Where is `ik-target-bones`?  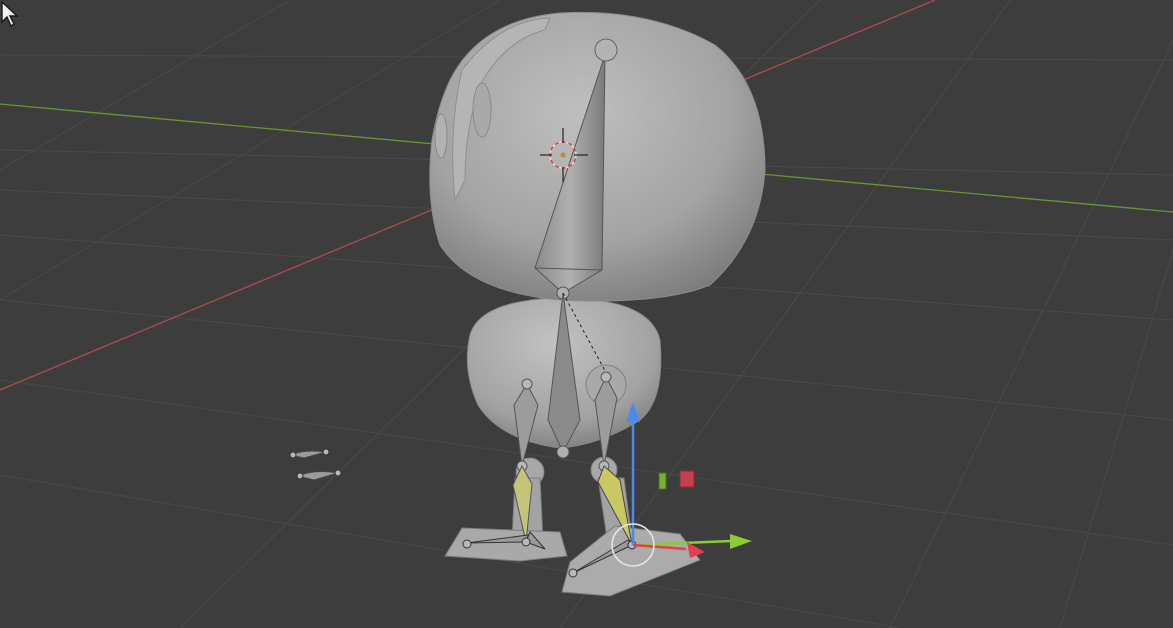 ik-target-bones is located at coordinates (315, 464).